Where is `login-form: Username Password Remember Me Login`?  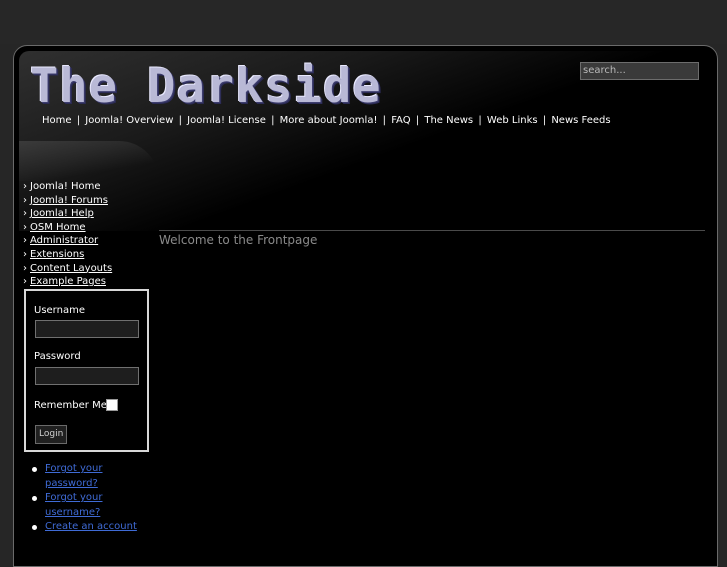 login-form: Username Password Remember Me Login is located at coordinates (86, 370).